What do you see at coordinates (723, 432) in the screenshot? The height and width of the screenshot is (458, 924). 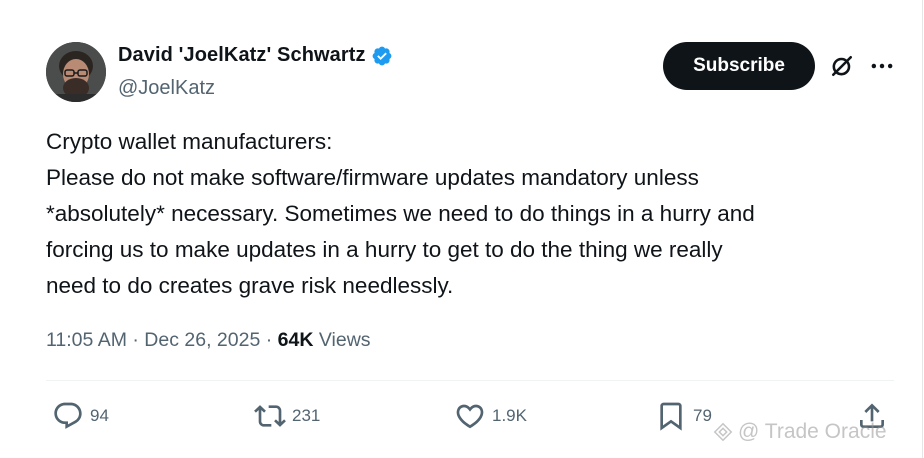 I see `diamond-logo-icon` at bounding box center [723, 432].